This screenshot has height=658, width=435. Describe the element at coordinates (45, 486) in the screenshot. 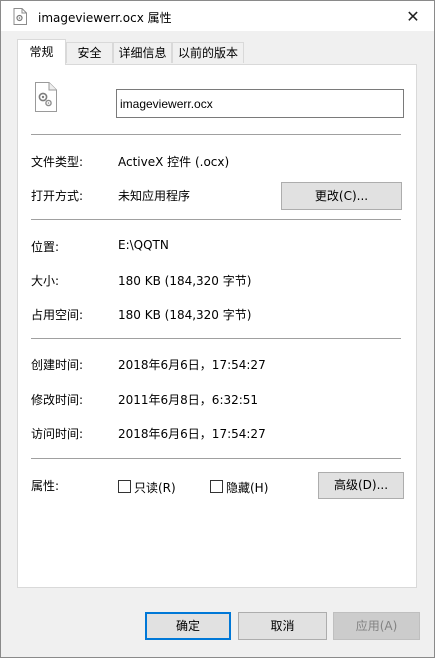

I see `attributes-label: 属性:` at that location.